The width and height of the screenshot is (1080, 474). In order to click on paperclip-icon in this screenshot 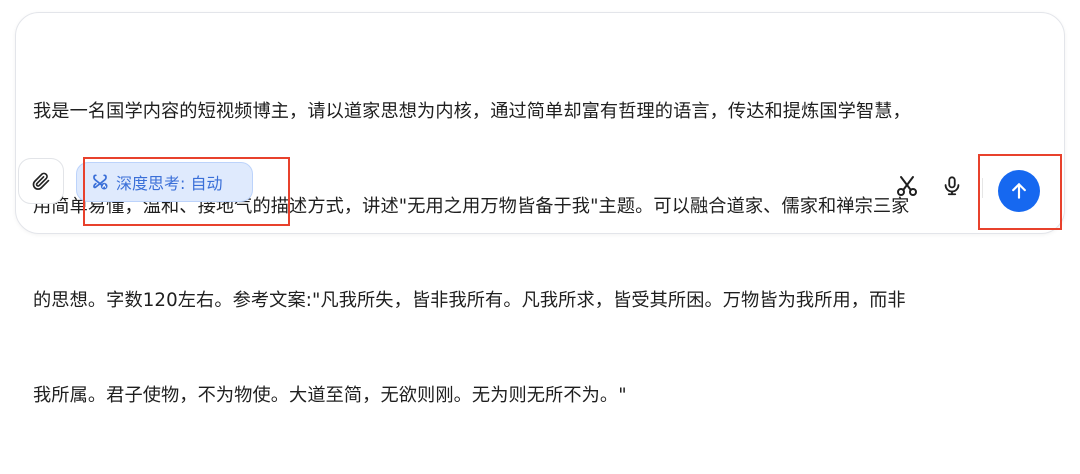, I will do `click(41, 181)`.